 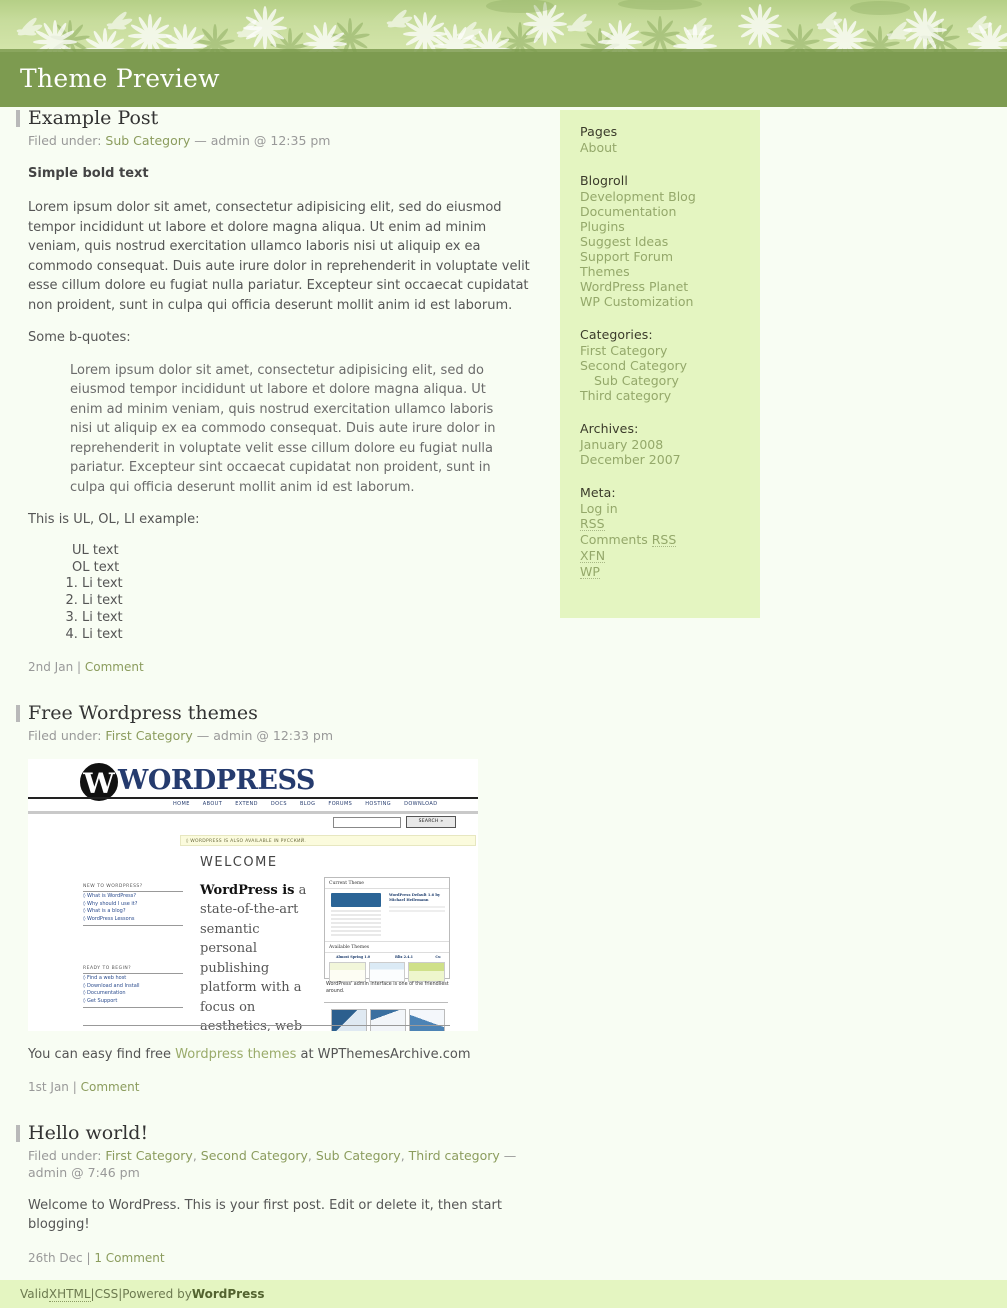 I want to click on wp-bottom-rule, so click(x=266, y=1025).